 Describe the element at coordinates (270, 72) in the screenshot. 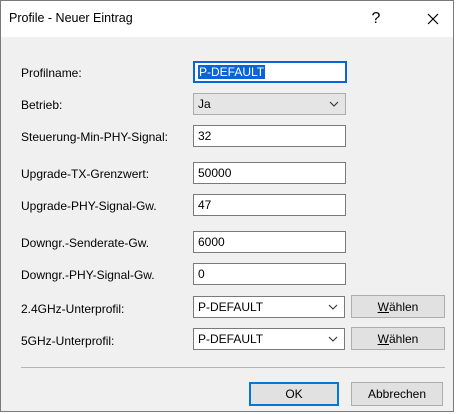

I see `profilname-input: P-DEFAULT` at that location.